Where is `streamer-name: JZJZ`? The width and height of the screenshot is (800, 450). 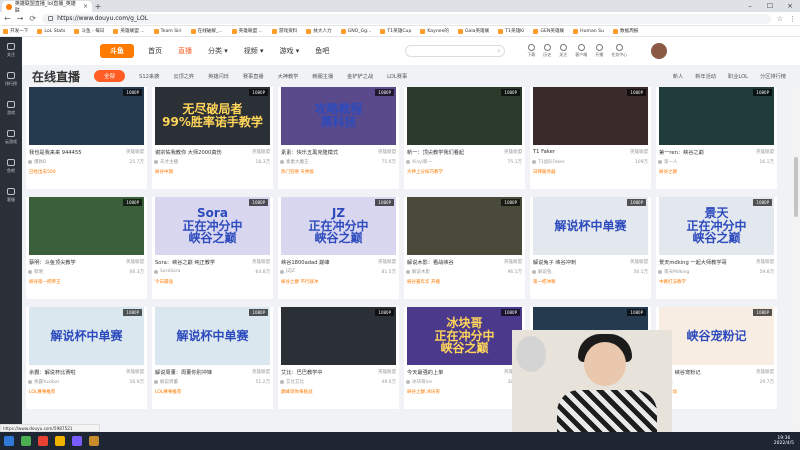 streamer-name: JZJZ is located at coordinates (287, 271).